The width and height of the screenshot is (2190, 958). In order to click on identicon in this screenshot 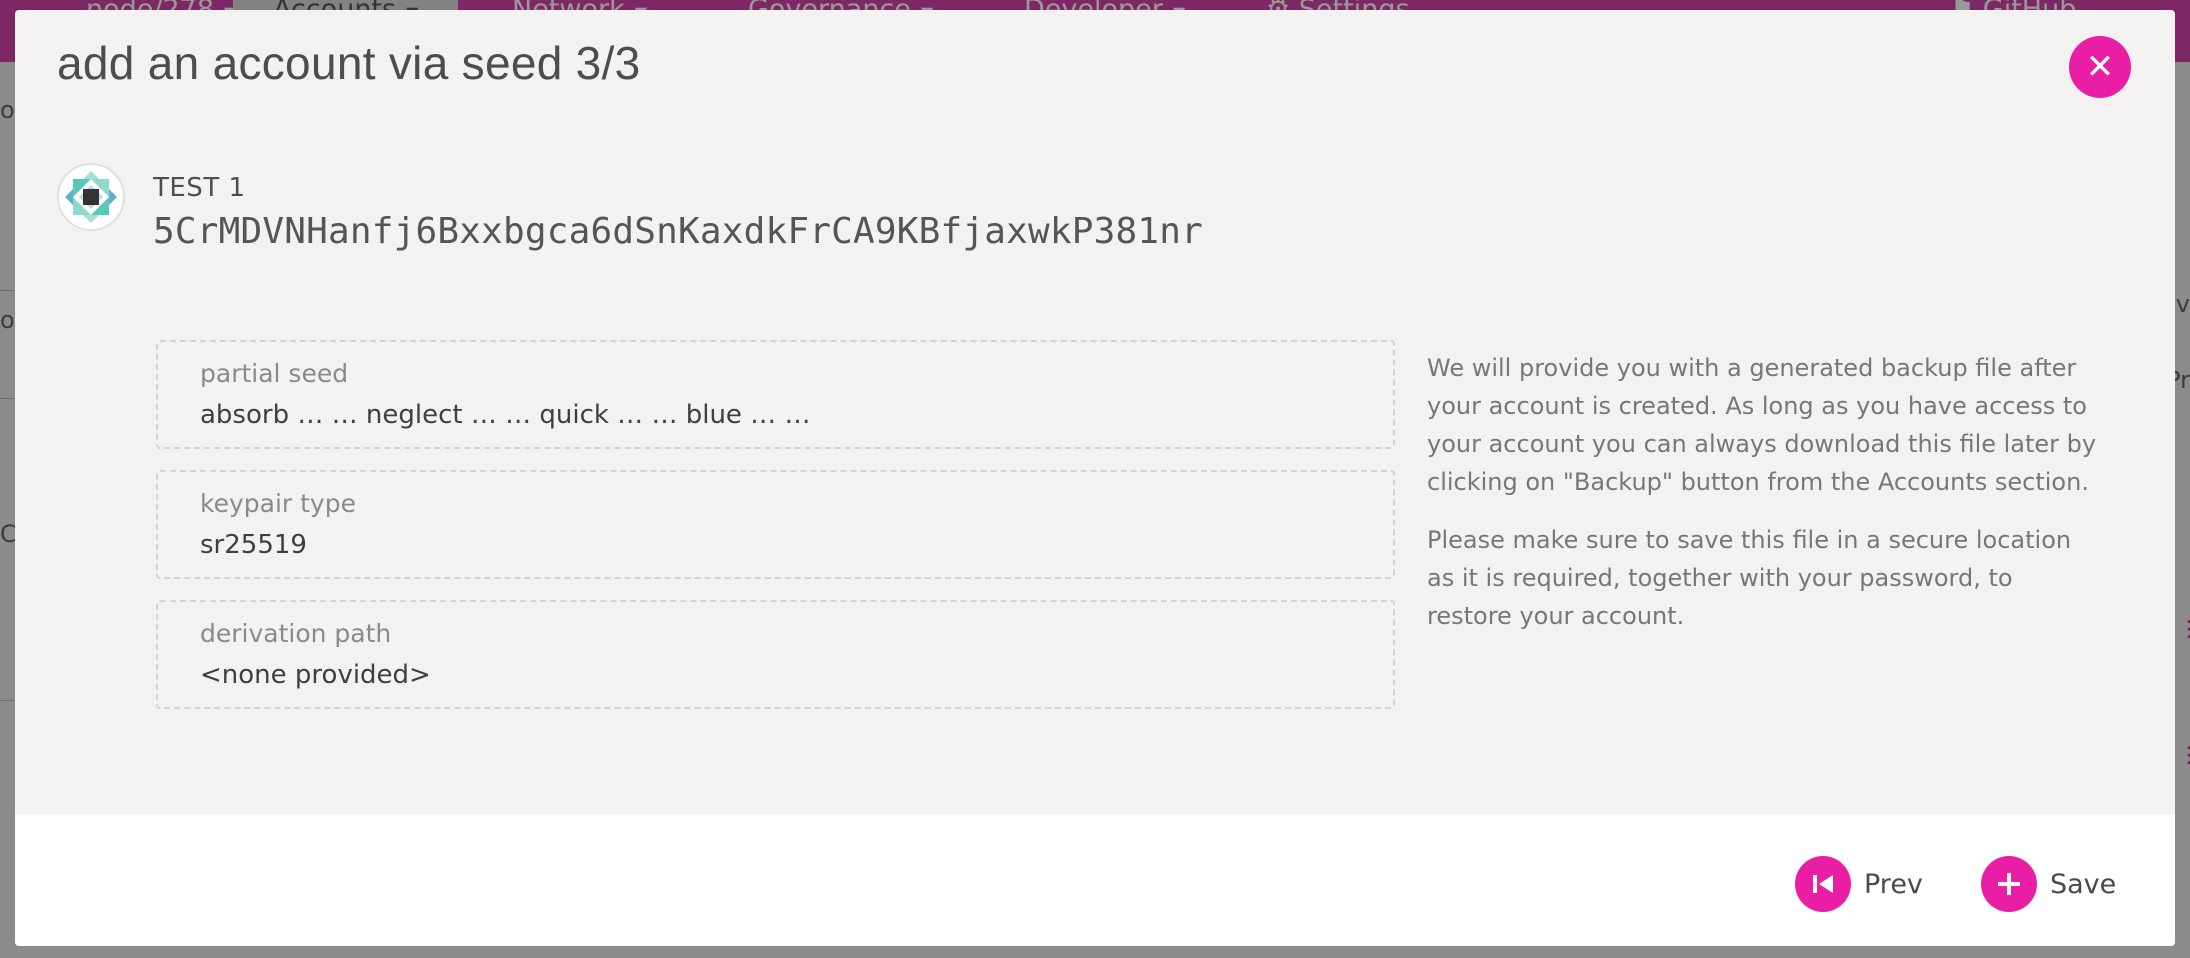, I will do `click(91, 197)`.